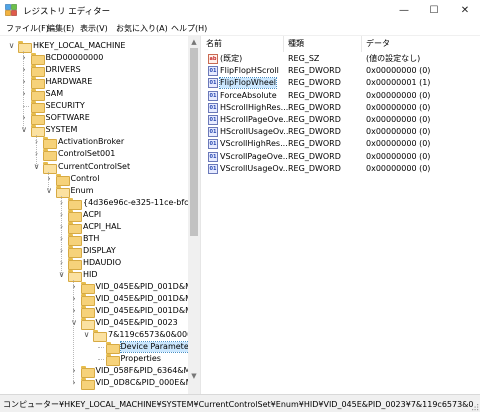 Image resolution: width=480 pixels, height=412 pixels. What do you see at coordinates (90, 275) in the screenshot?
I see `tree-node-label: HID` at bounding box center [90, 275].